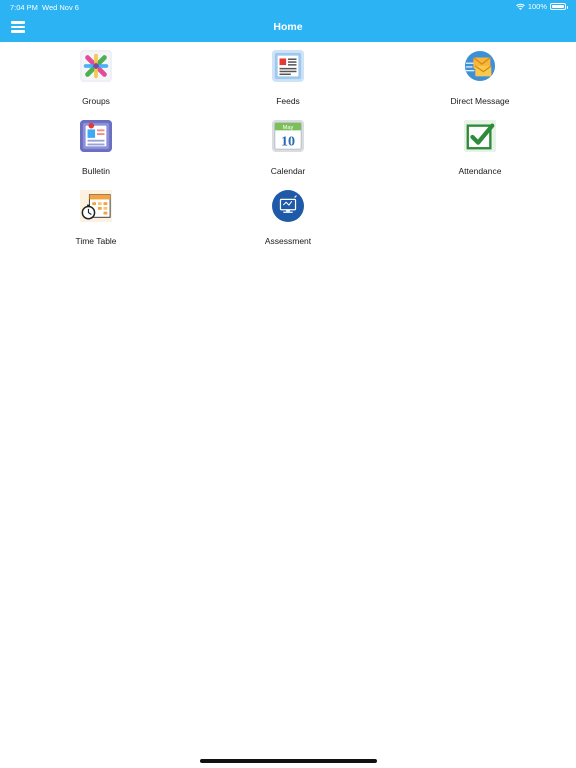  Describe the element at coordinates (96, 136) in the screenshot. I see `bulletin-icon` at that location.